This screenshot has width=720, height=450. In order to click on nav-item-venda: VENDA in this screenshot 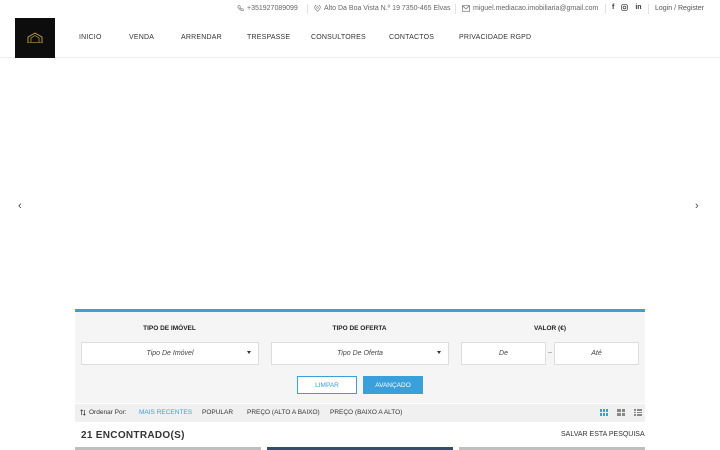, I will do `click(141, 37)`.